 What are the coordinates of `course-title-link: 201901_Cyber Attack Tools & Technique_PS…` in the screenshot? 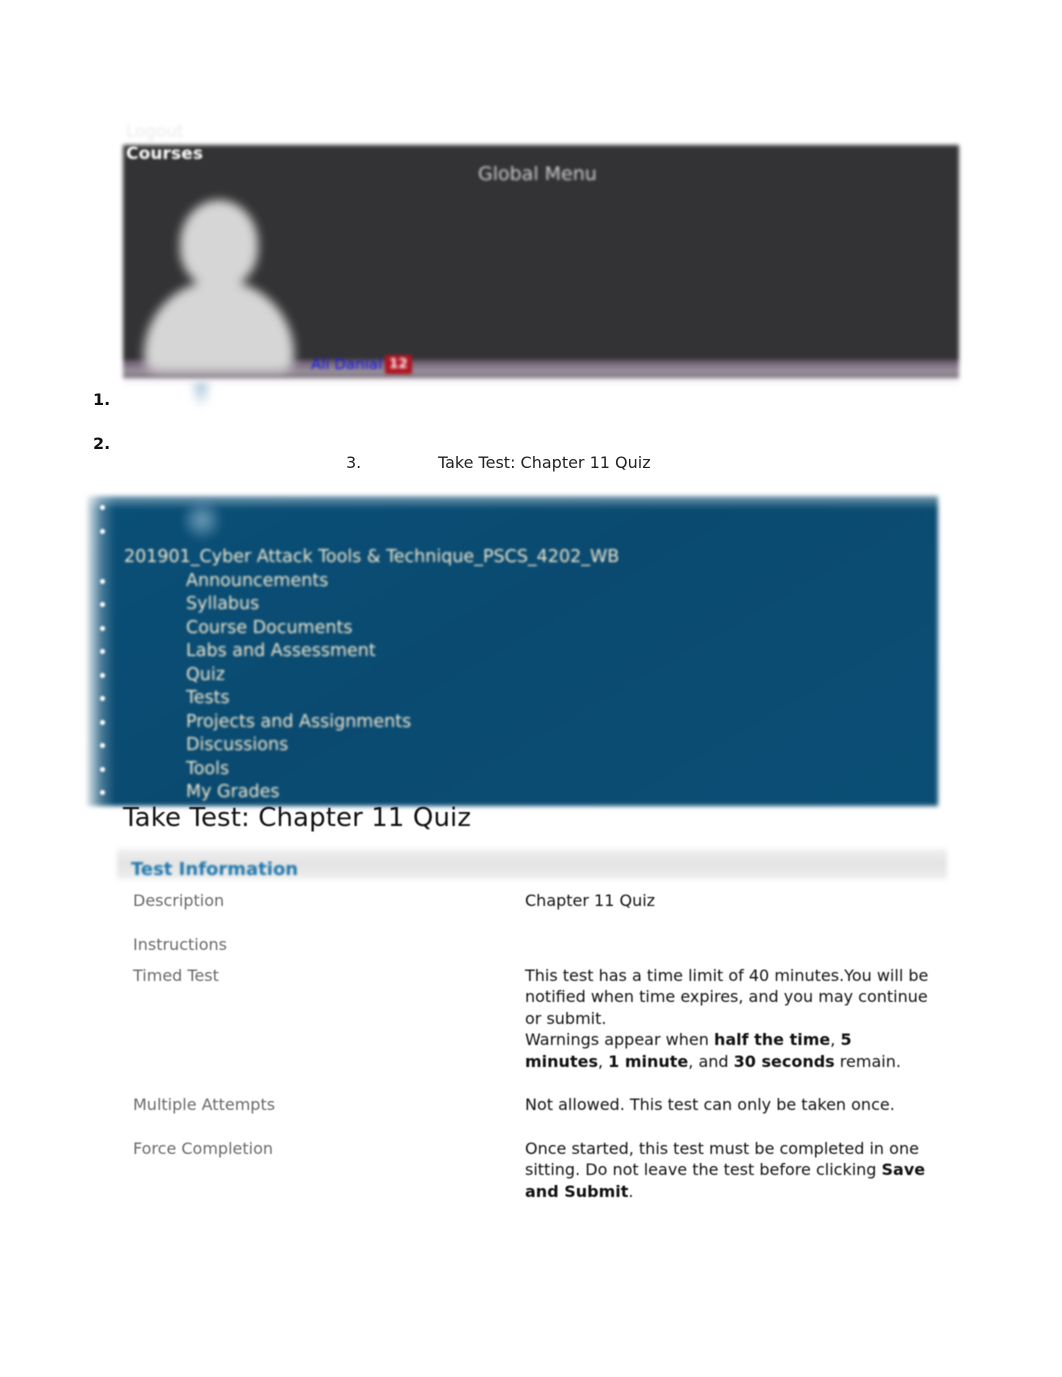 It's located at (512, 556).